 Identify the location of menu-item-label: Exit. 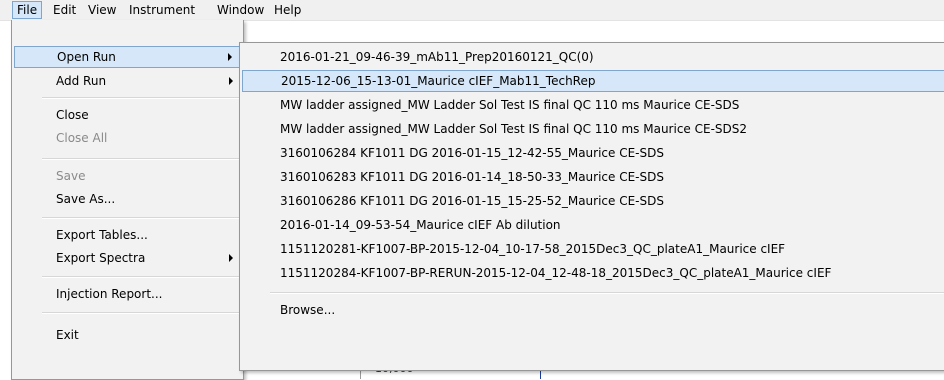
(67, 335).